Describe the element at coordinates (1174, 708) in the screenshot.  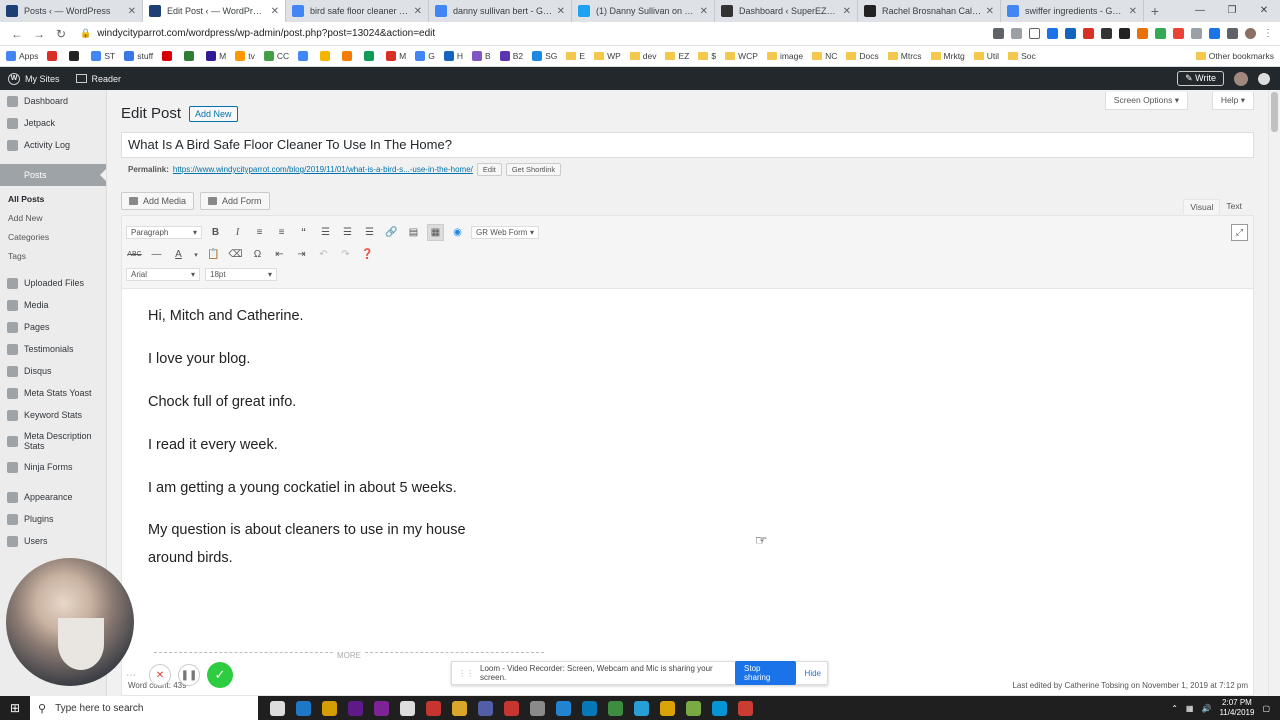
I see `tray-chevron-icon: ⌃` at that location.